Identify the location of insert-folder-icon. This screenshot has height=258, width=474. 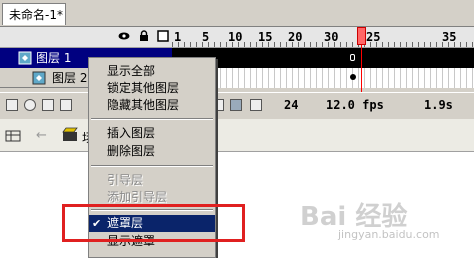
(48, 105).